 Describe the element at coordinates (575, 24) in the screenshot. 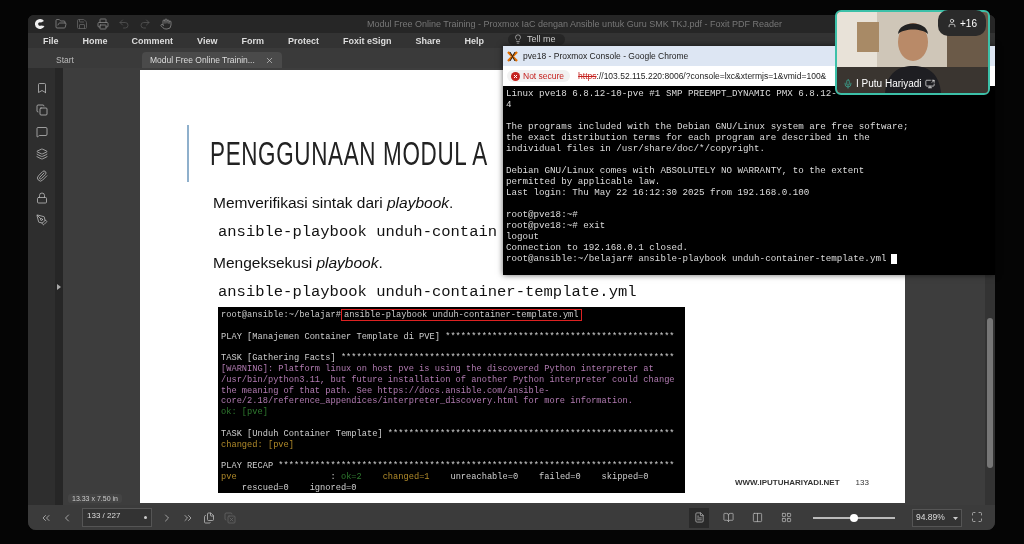

I see `window-title: Modul Free Online Training - Proxmox IaC dengan Ansible untuk Guru SMK TKJ.pdf - Foxit PDF Reader` at that location.